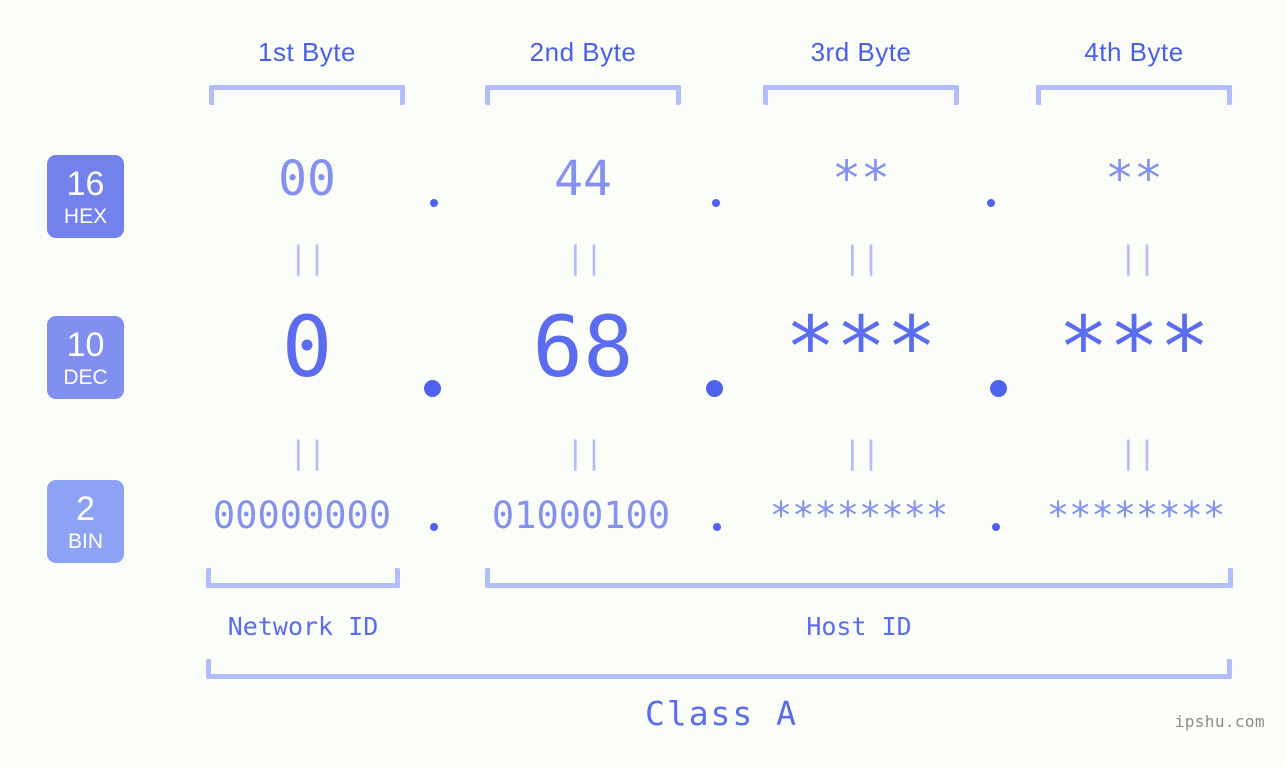 This screenshot has height=767, width=1285. Describe the element at coordinates (85, 508) in the screenshot. I see `base-badge-bin-number: 2` at that location.